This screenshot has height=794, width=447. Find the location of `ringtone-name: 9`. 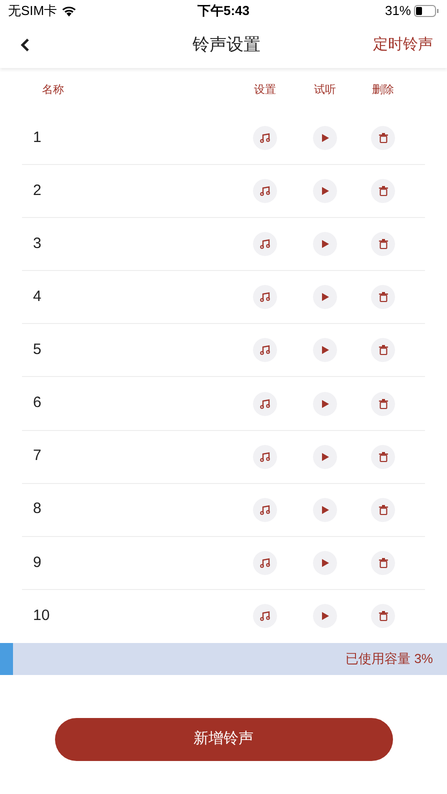

ringtone-name: 9 is located at coordinates (37, 562).